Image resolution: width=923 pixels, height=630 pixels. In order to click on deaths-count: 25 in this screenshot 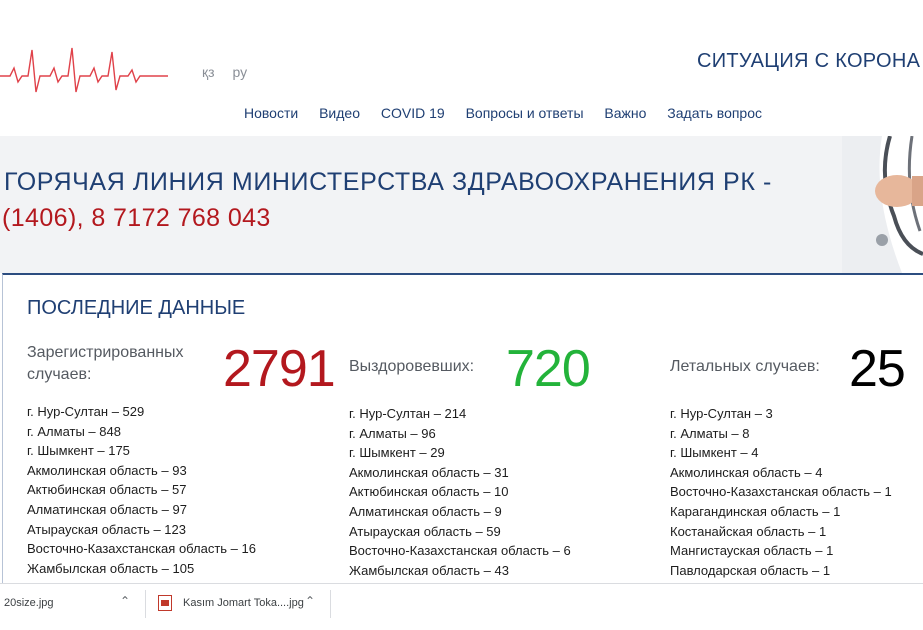, I will do `click(877, 369)`.